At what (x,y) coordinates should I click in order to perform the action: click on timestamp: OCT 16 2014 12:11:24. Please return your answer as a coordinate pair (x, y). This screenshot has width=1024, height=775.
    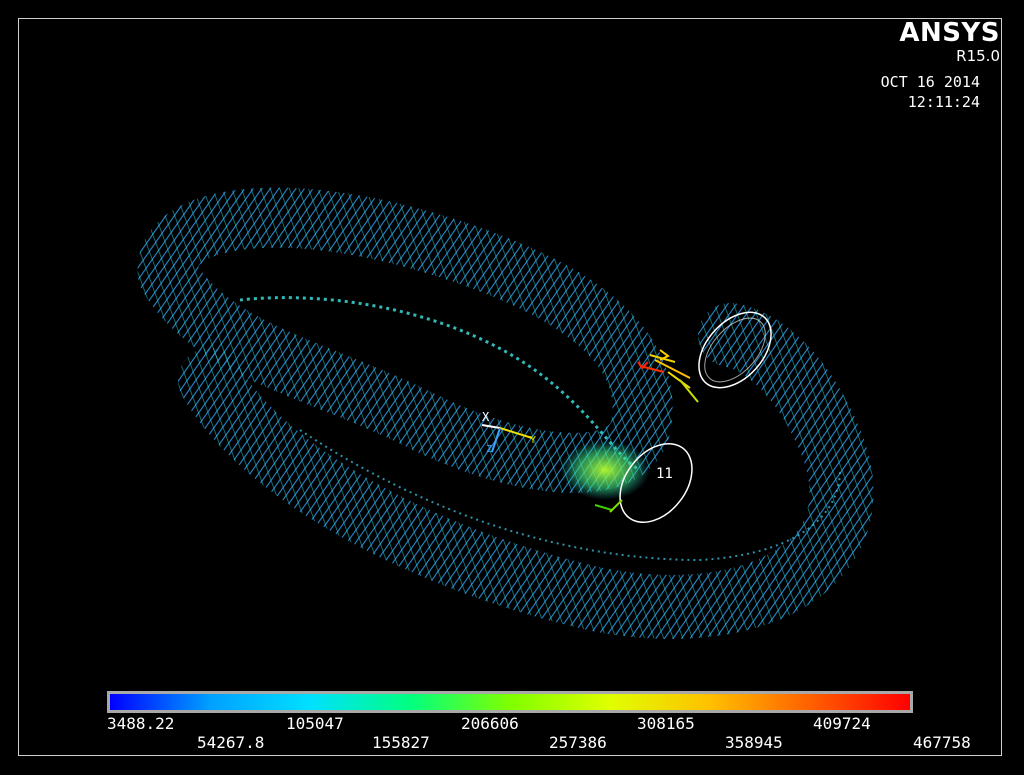
    Looking at the image, I should click on (930, 92).